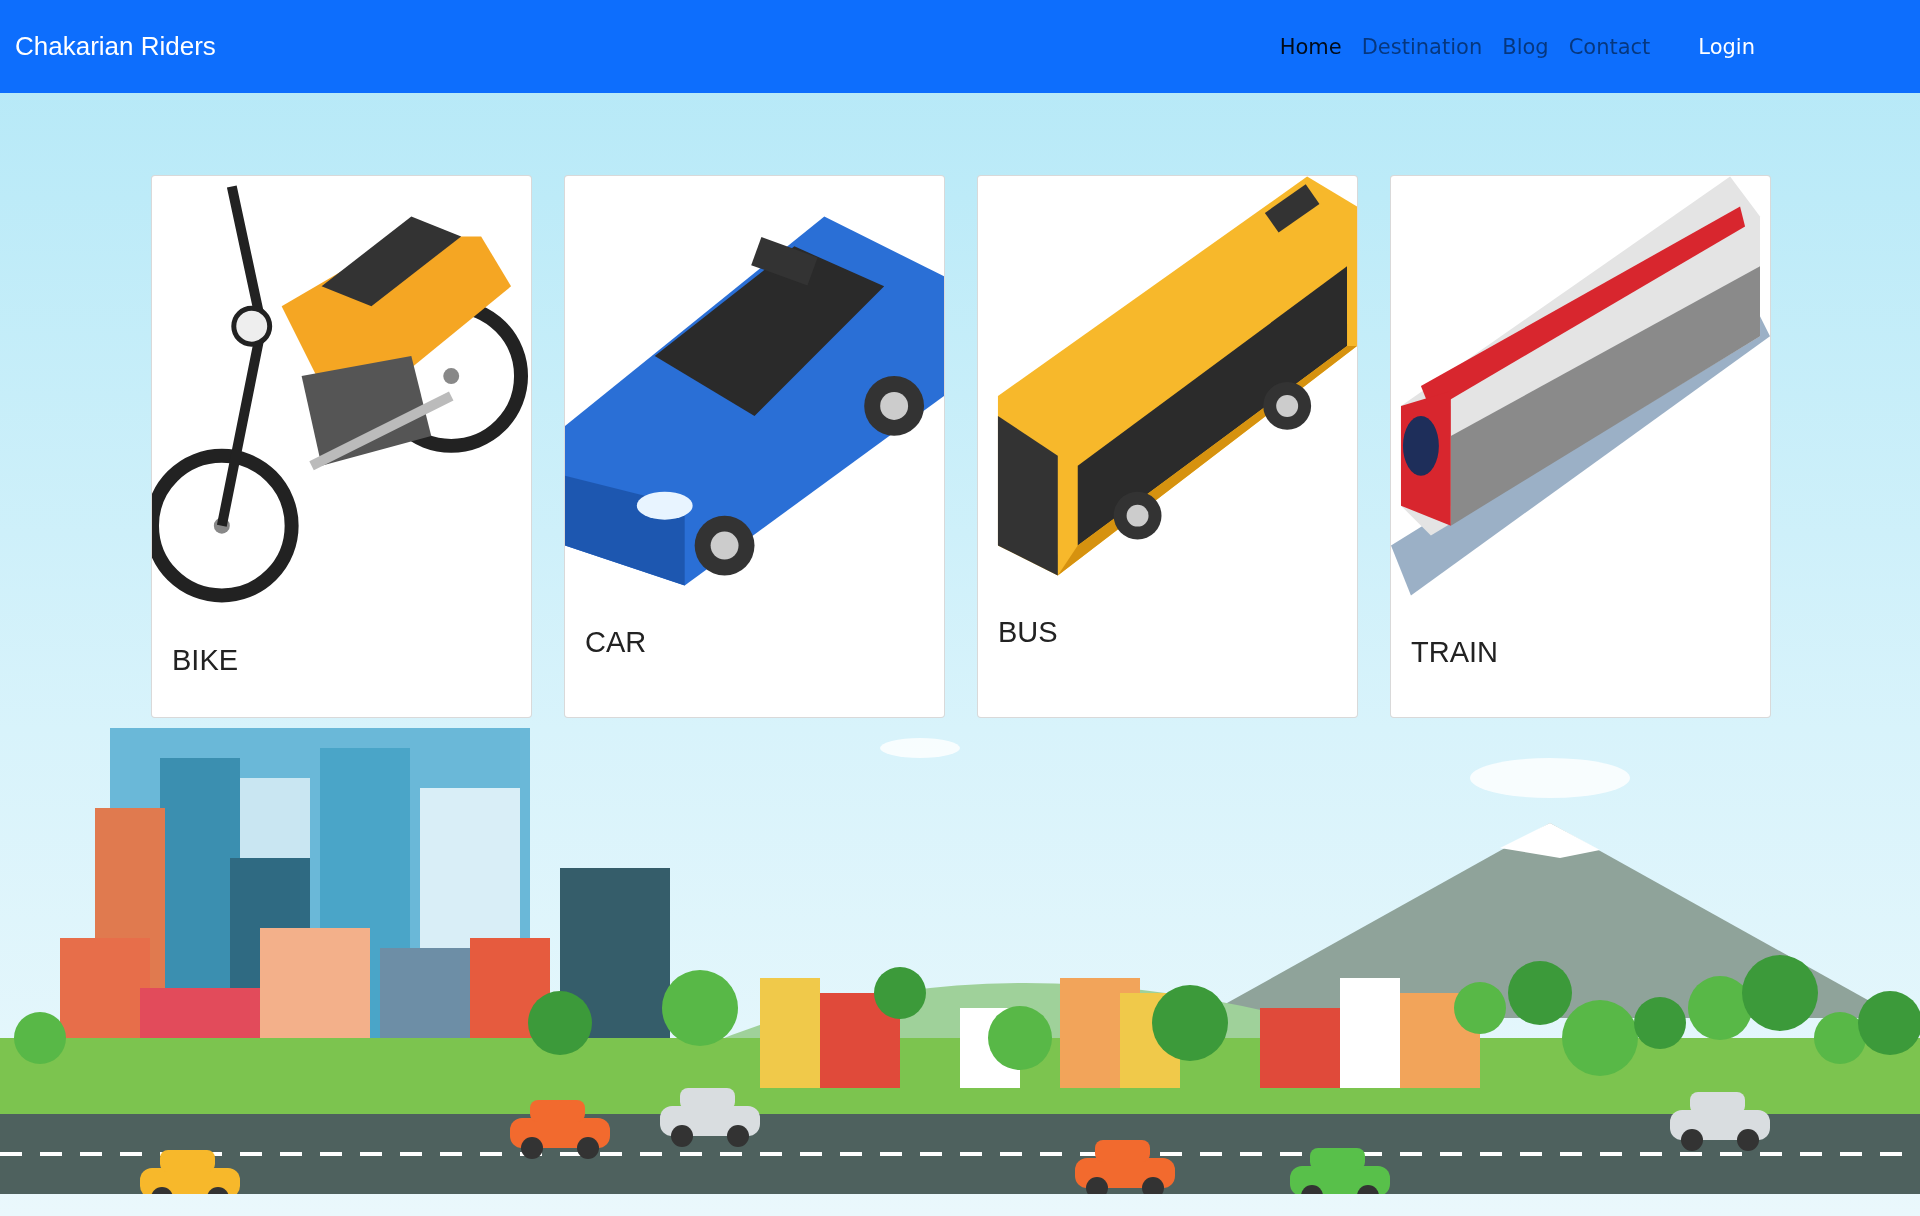 Image resolution: width=1920 pixels, height=1216 pixels. What do you see at coordinates (1310, 46) in the screenshot?
I see `nav-link: Home` at bounding box center [1310, 46].